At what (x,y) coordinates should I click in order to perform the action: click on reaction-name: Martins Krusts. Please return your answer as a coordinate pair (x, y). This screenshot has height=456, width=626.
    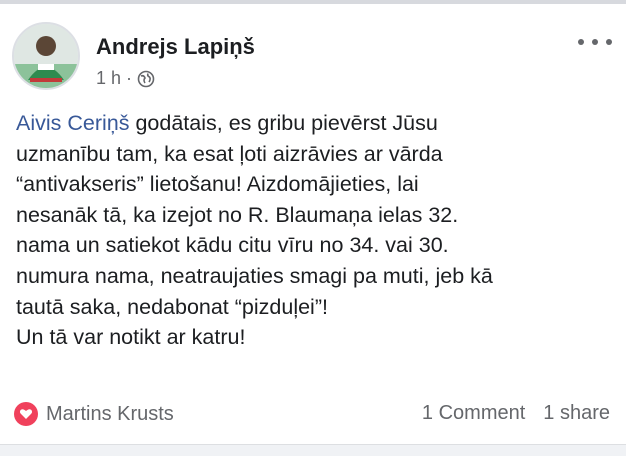
    Looking at the image, I should click on (110, 413).